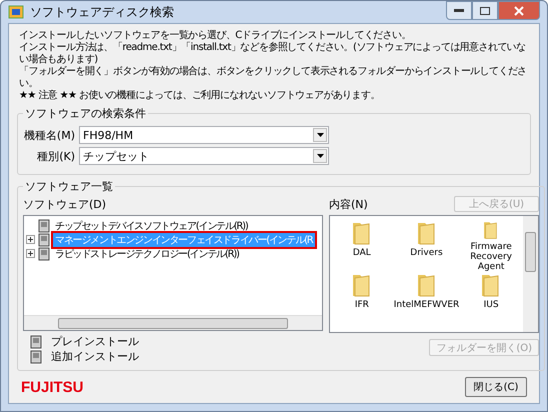 The height and width of the screenshot is (412, 548). I want to click on field-label: 種別(K), so click(55, 156).